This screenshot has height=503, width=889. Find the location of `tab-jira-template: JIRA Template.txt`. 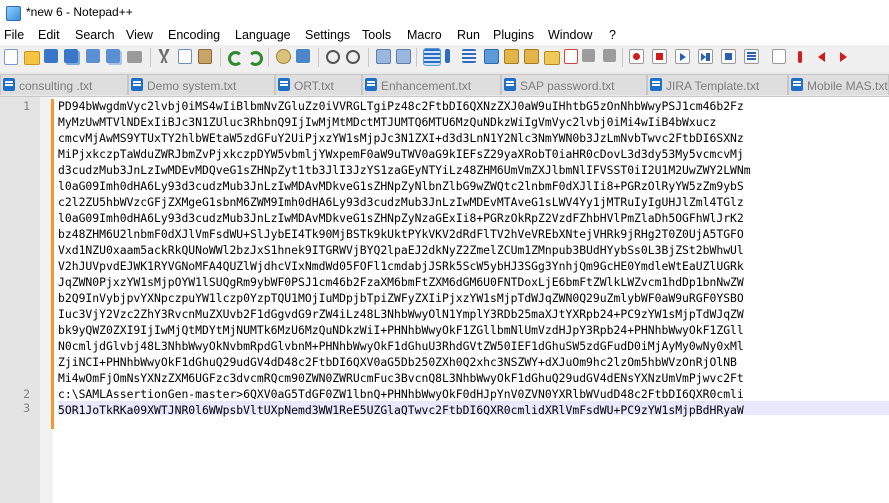

tab-jira-template: JIRA Template.txt is located at coordinates (717, 84).